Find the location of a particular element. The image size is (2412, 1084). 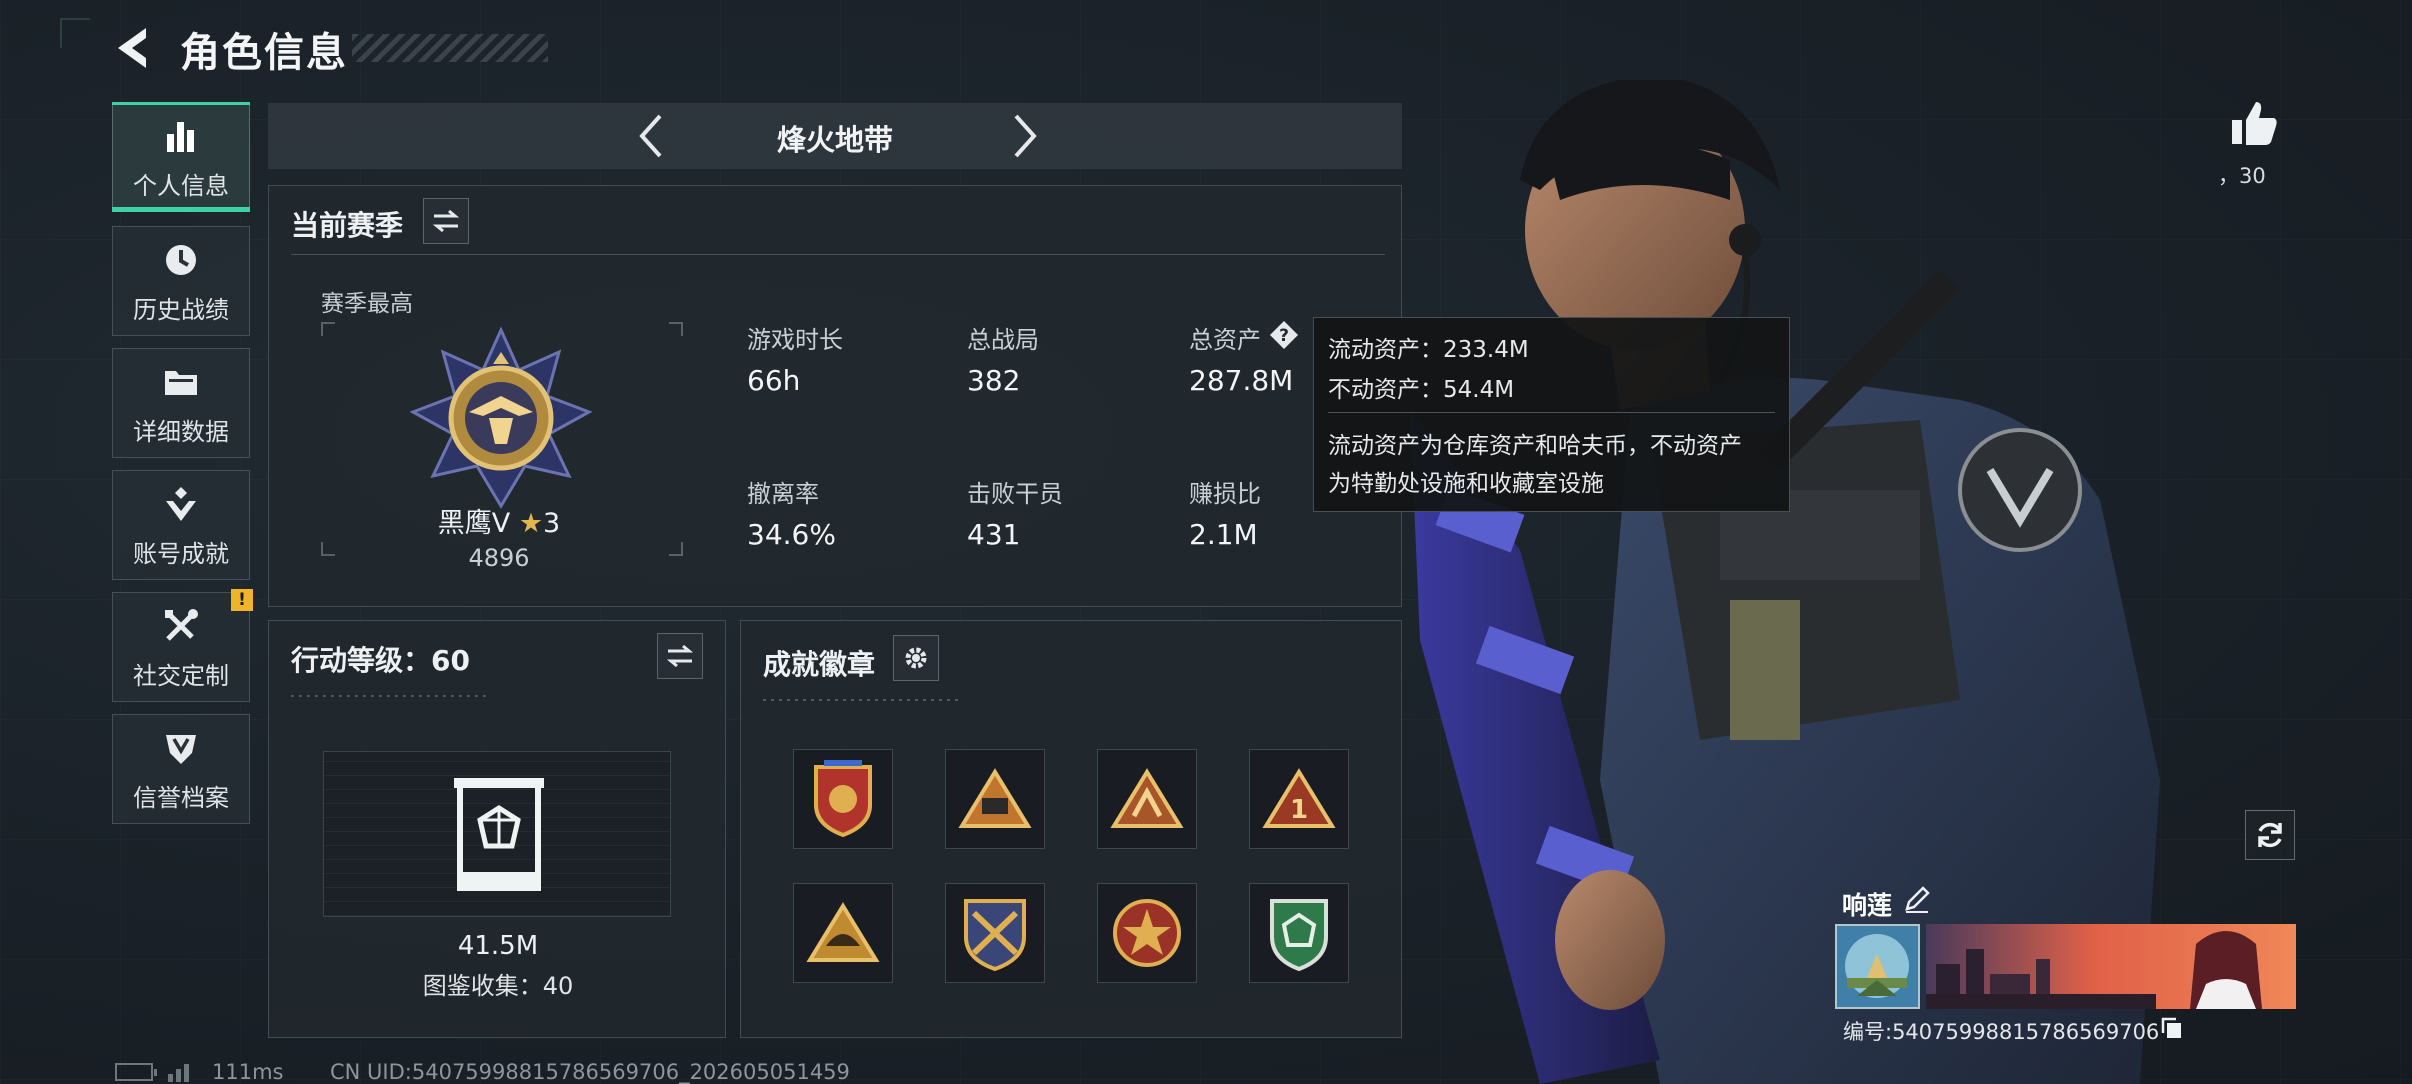

mode-selector: 烽火地带 is located at coordinates (835, 136).